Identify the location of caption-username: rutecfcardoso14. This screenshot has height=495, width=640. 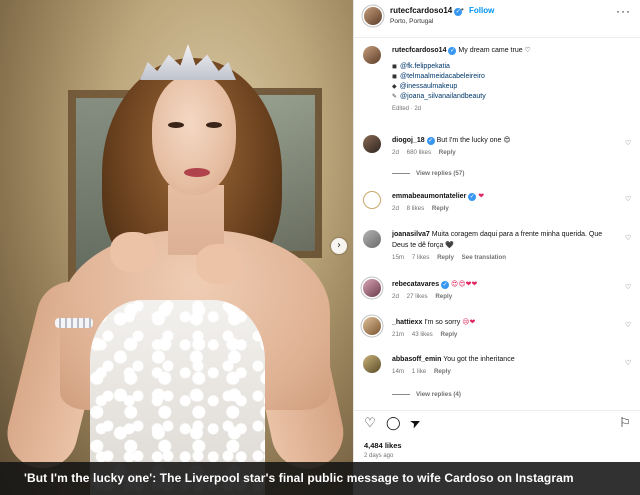
(419, 50).